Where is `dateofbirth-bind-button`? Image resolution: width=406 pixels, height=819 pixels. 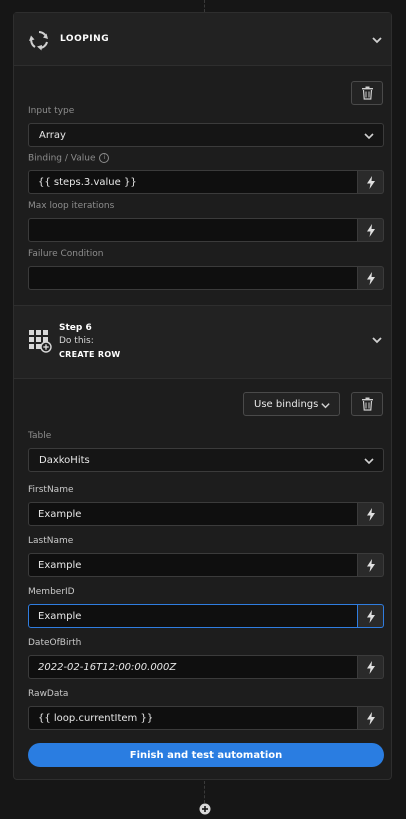
dateofbirth-bind-button is located at coordinates (371, 667).